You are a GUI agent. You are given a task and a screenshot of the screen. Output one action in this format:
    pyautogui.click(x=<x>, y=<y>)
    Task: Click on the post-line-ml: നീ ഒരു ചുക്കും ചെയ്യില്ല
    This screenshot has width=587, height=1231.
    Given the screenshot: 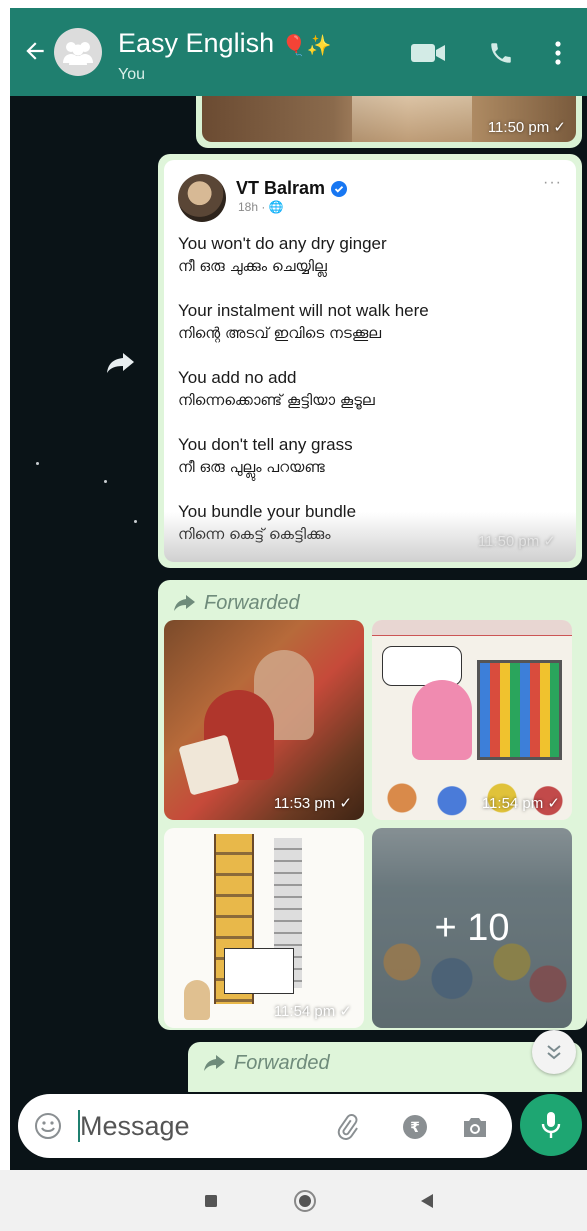 What is the action you would take?
    pyautogui.click(x=252, y=266)
    